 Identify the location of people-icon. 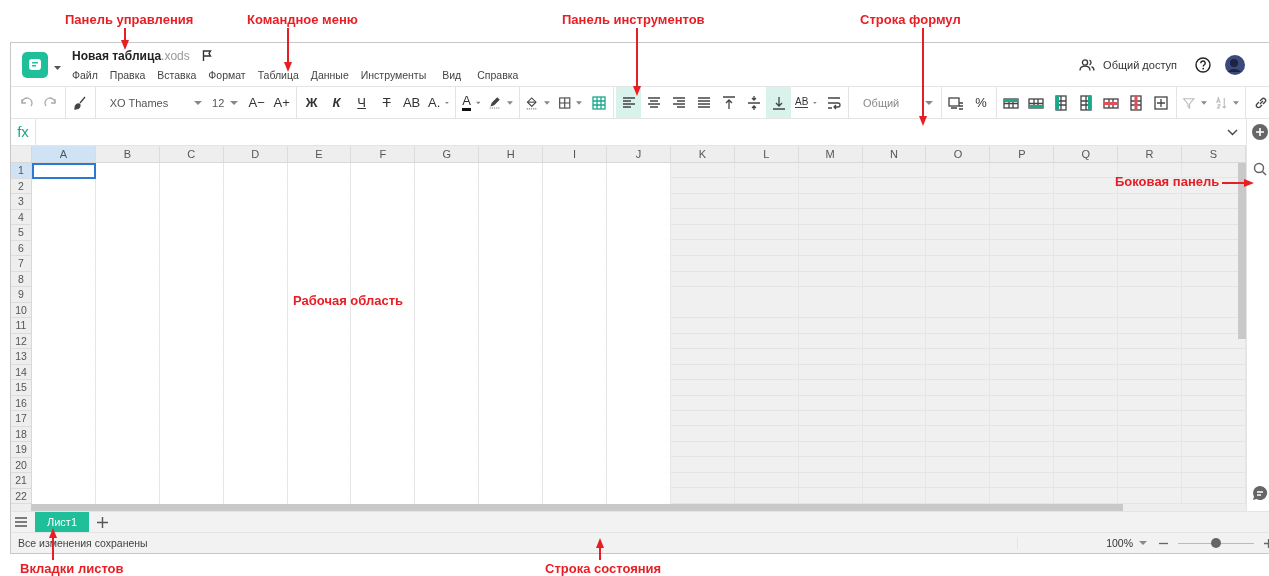
(1087, 64).